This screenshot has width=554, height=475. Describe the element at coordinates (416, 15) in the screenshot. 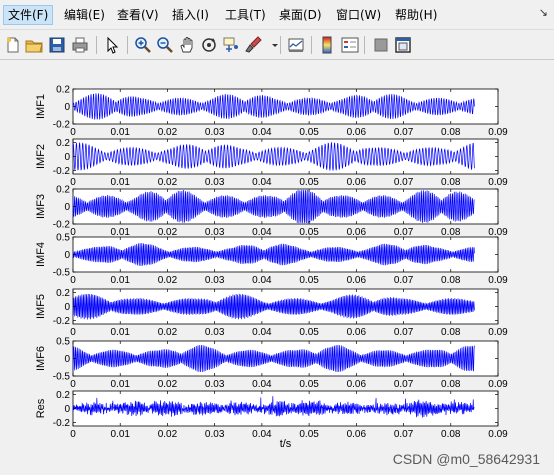

I see `menu-help: 帮助(H)` at that location.